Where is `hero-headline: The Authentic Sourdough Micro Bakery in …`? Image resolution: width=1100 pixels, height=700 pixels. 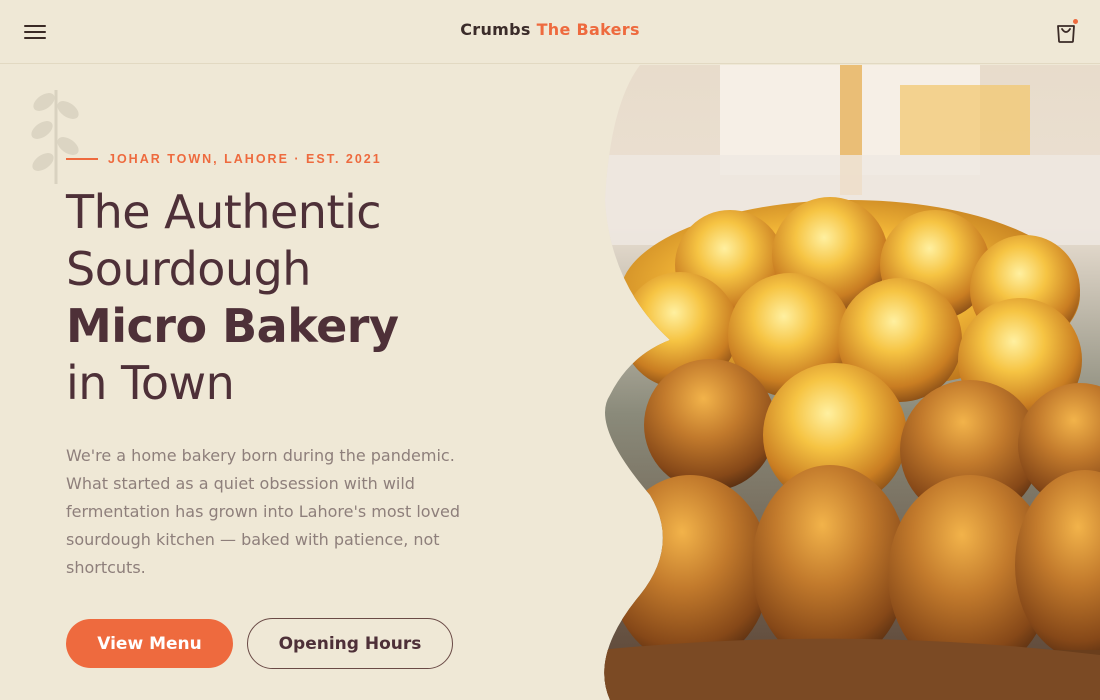 hero-headline: The Authentic Sourdough Micro Bakery in … is located at coordinates (316, 298).